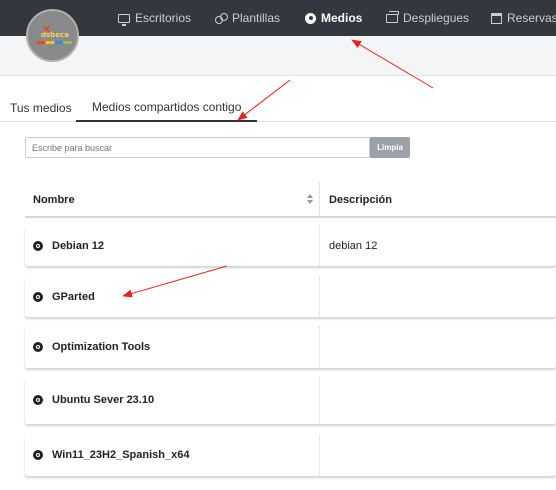  Describe the element at coordinates (124, 19) in the screenshot. I see `desktop-icon` at that location.